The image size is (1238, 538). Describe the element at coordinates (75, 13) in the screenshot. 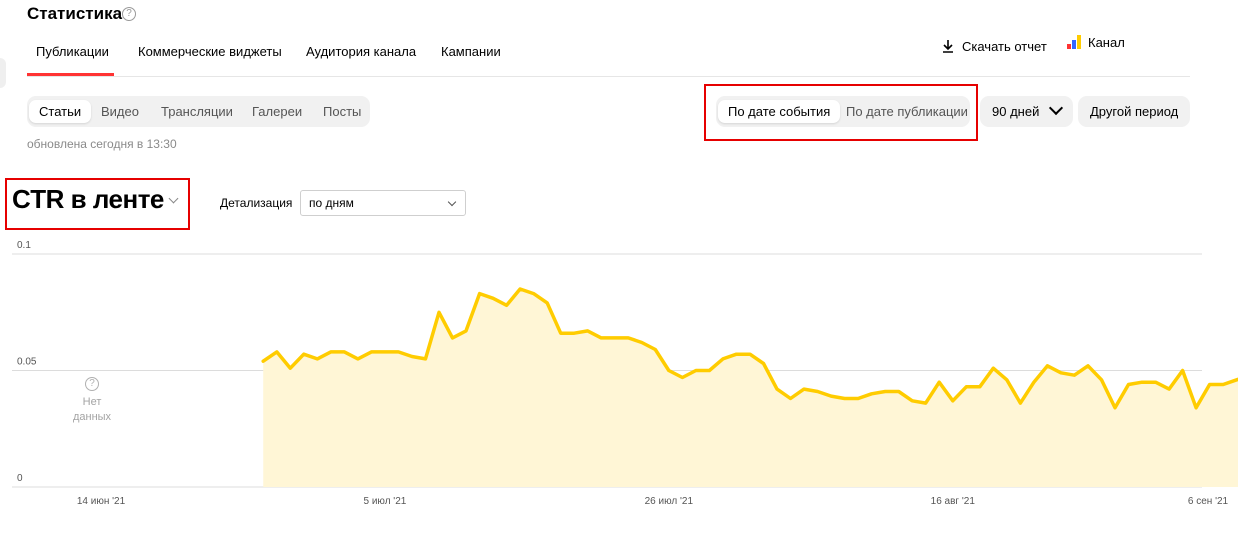

I see `page-title: Статистика` at that location.